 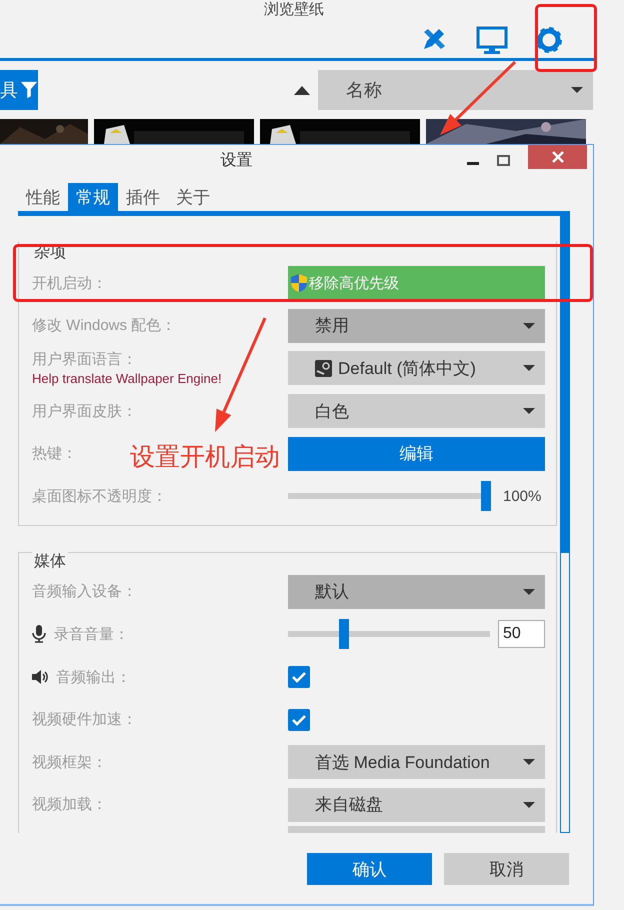 I want to click on setting-label: 视频框架：, so click(x=69, y=762).